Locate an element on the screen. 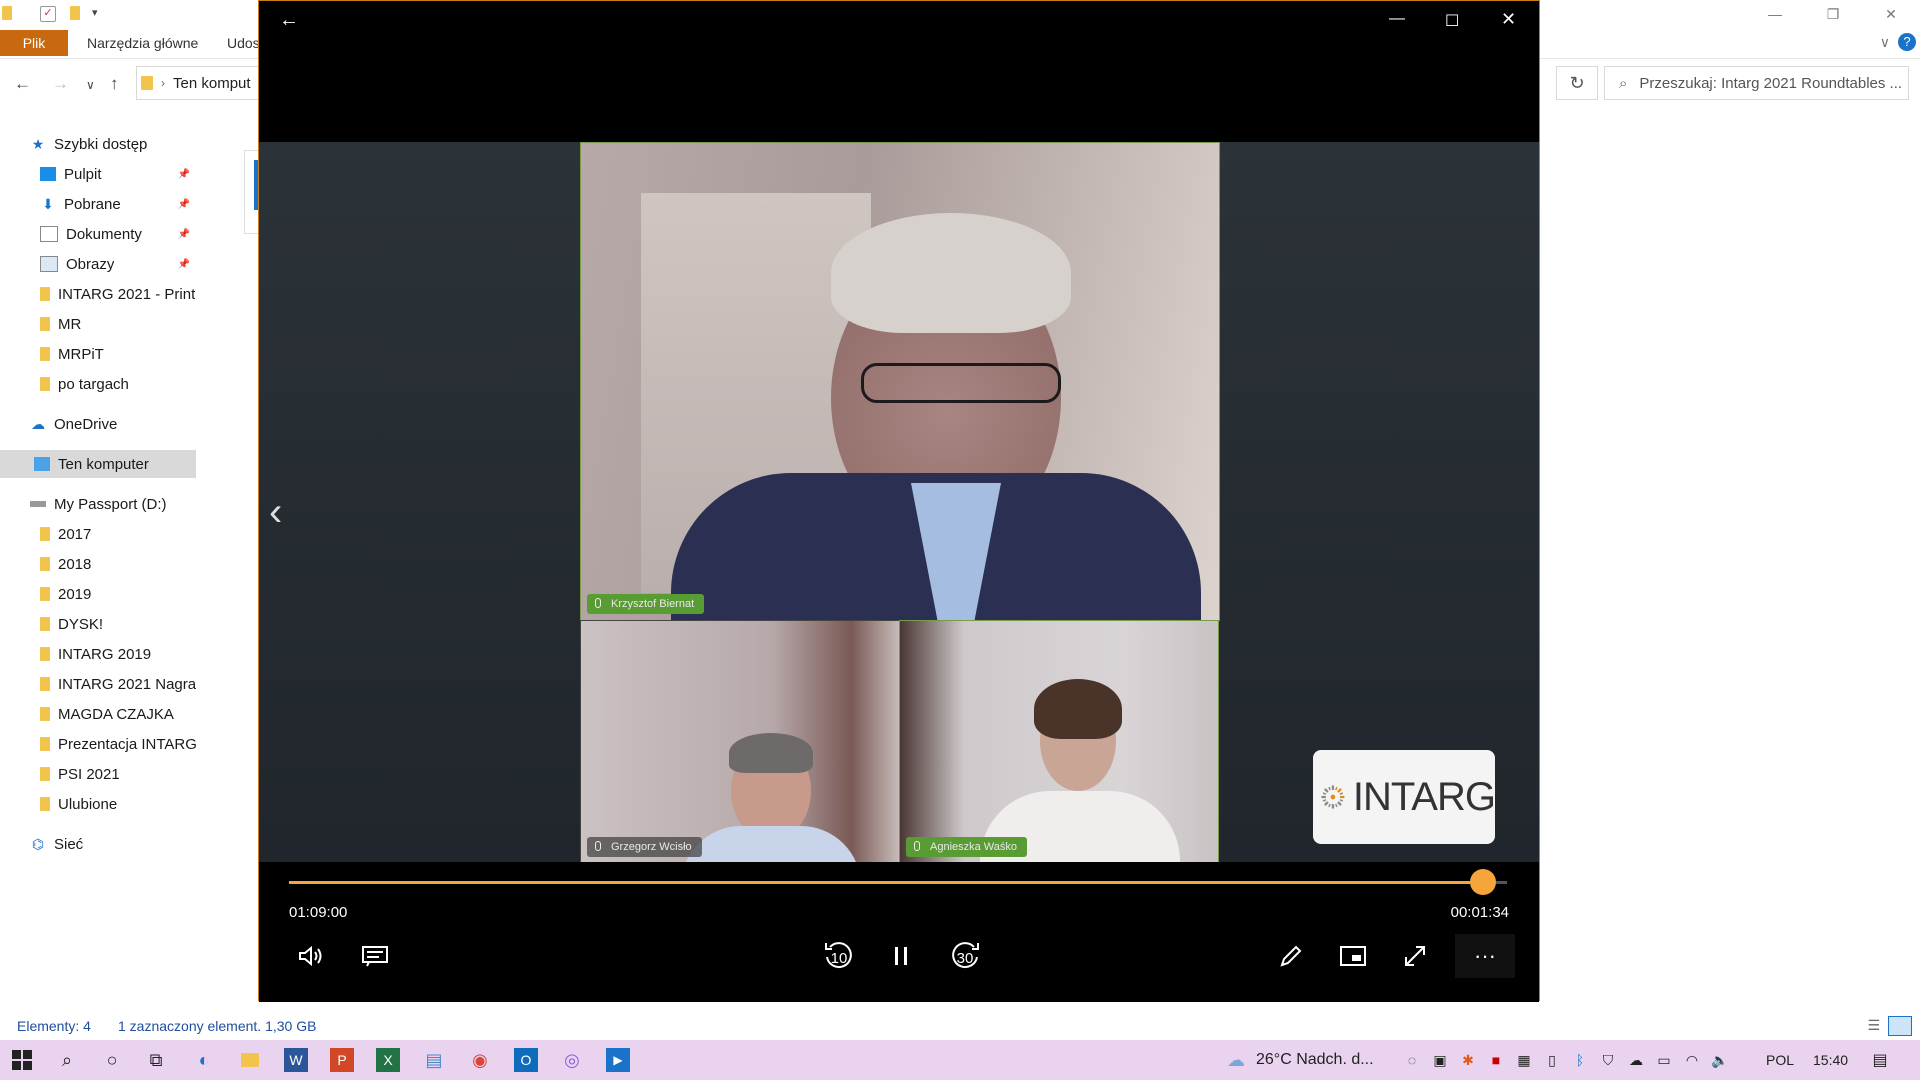  notifications-icon: ▤ is located at coordinates (1880, 1060).